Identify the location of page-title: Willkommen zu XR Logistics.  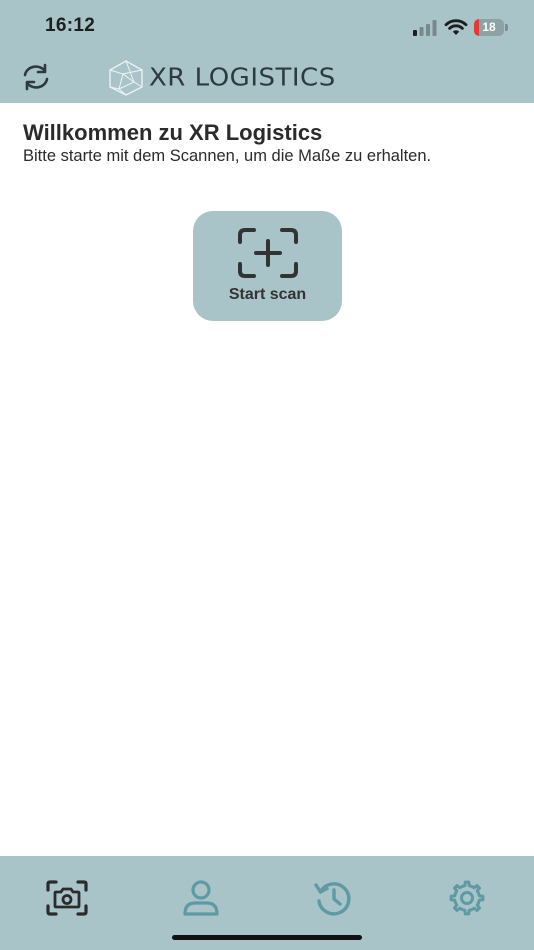
(173, 132).